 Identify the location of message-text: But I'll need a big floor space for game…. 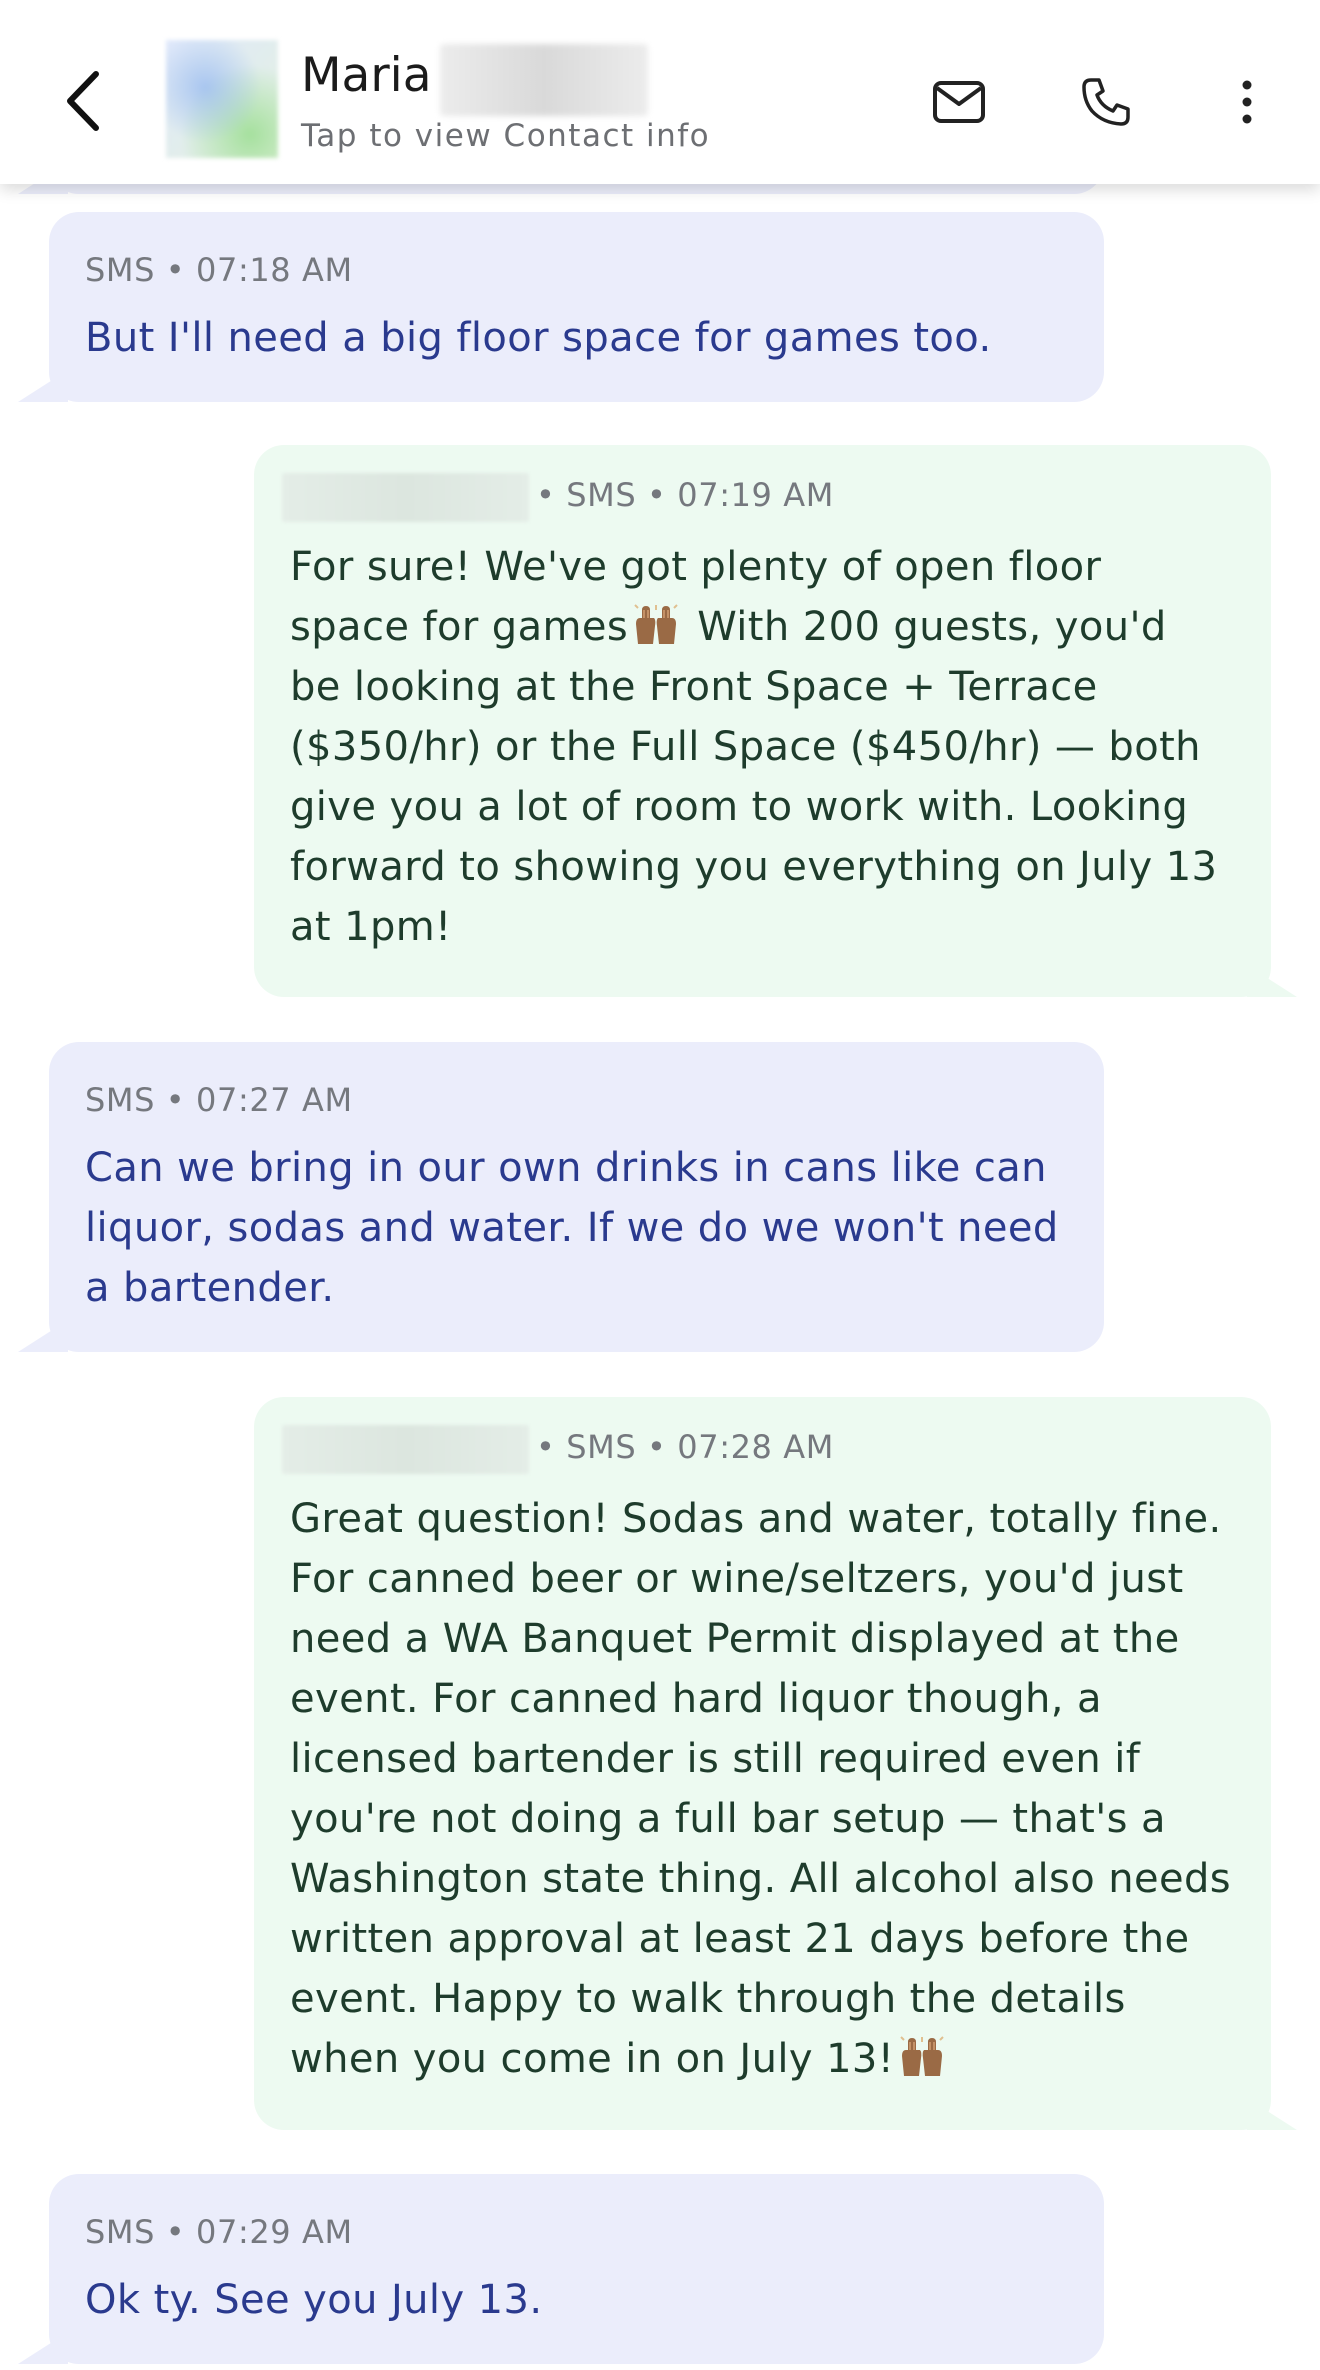
(538, 338).